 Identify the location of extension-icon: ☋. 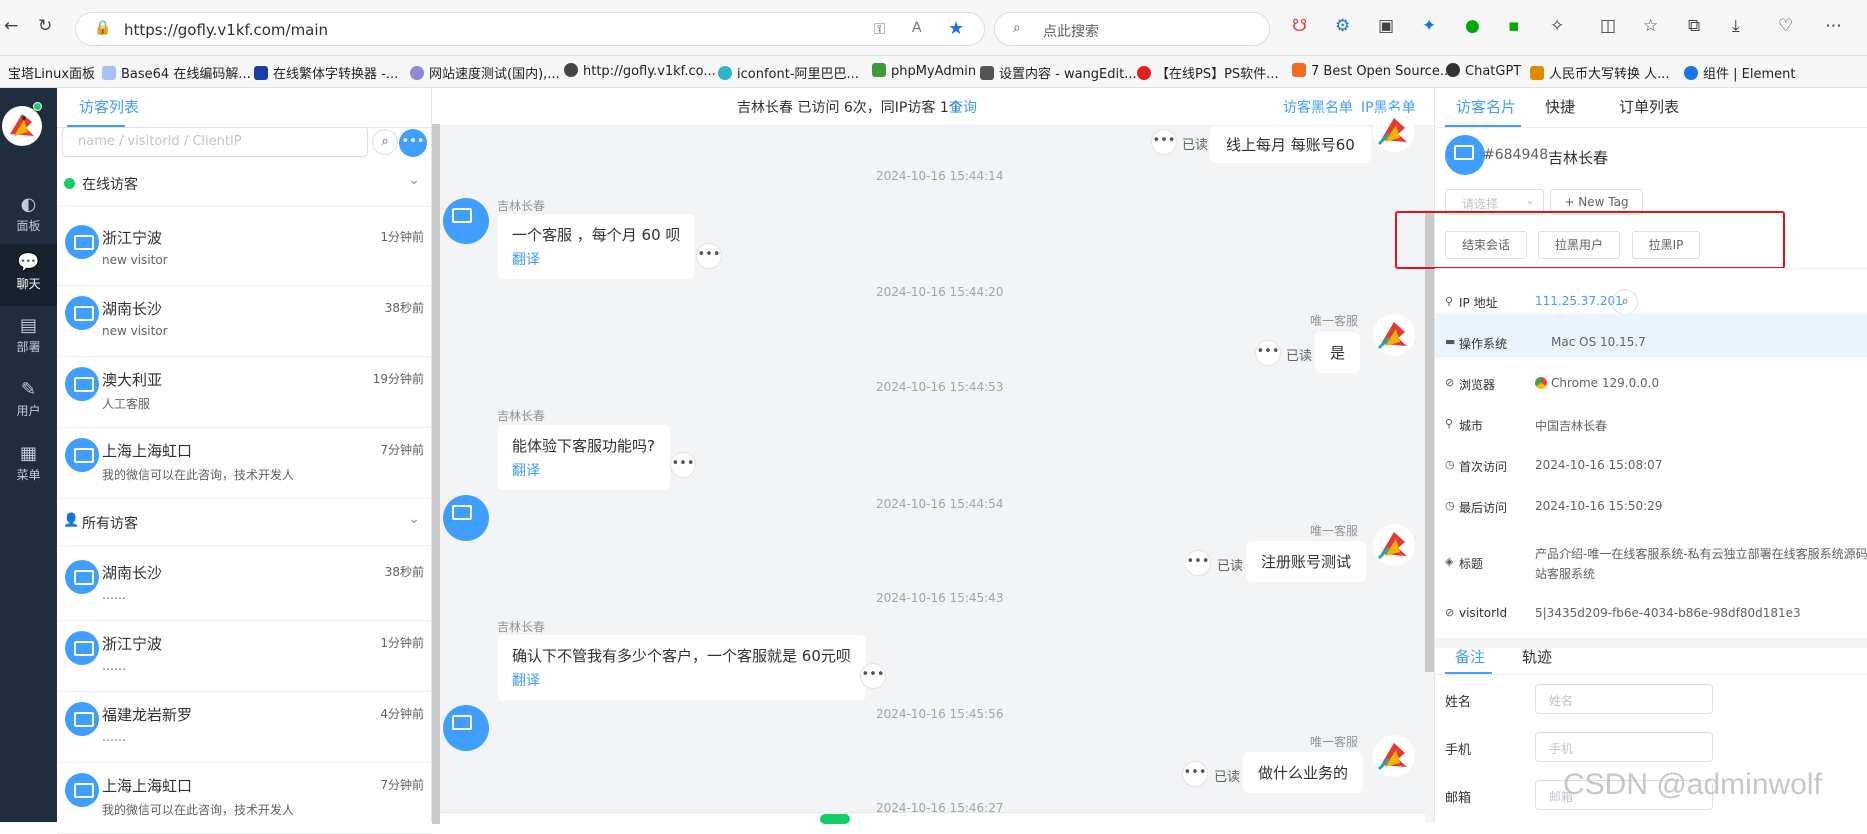
(1299, 26).